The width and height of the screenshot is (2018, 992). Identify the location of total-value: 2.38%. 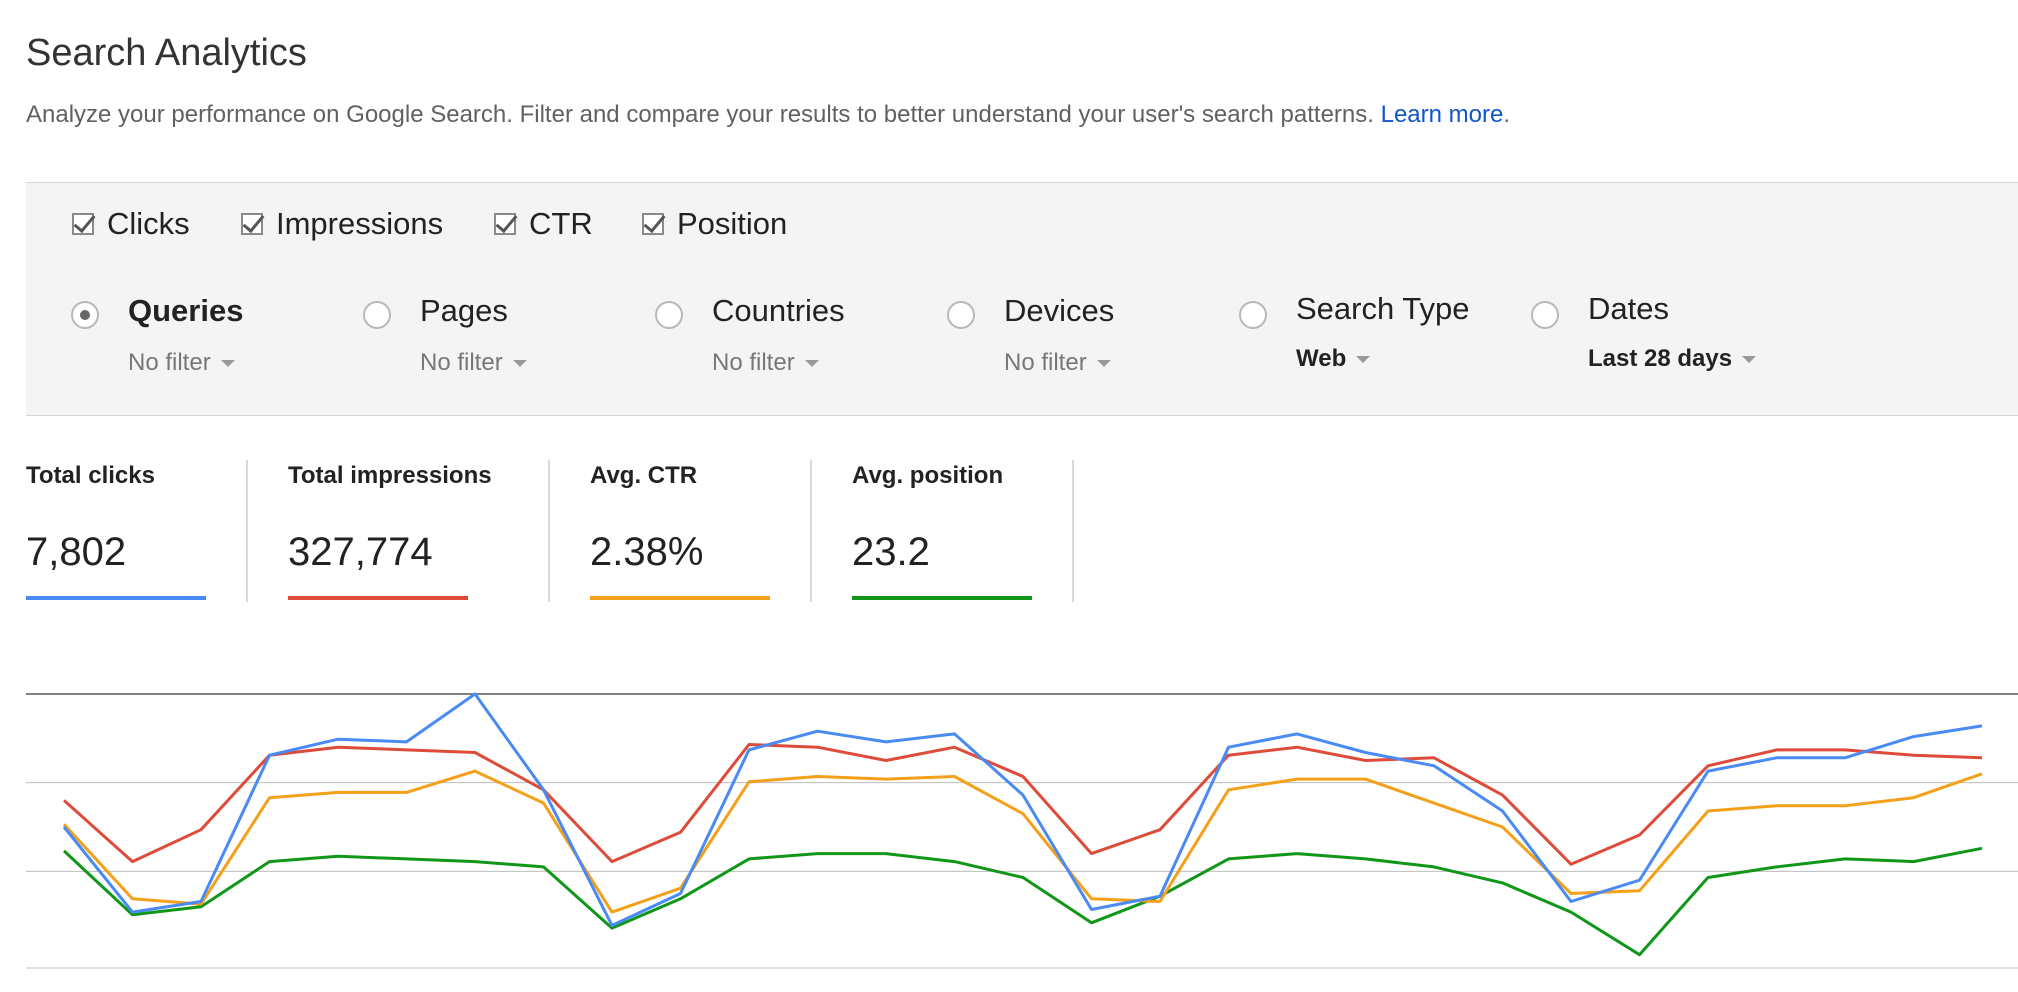
(647, 552).